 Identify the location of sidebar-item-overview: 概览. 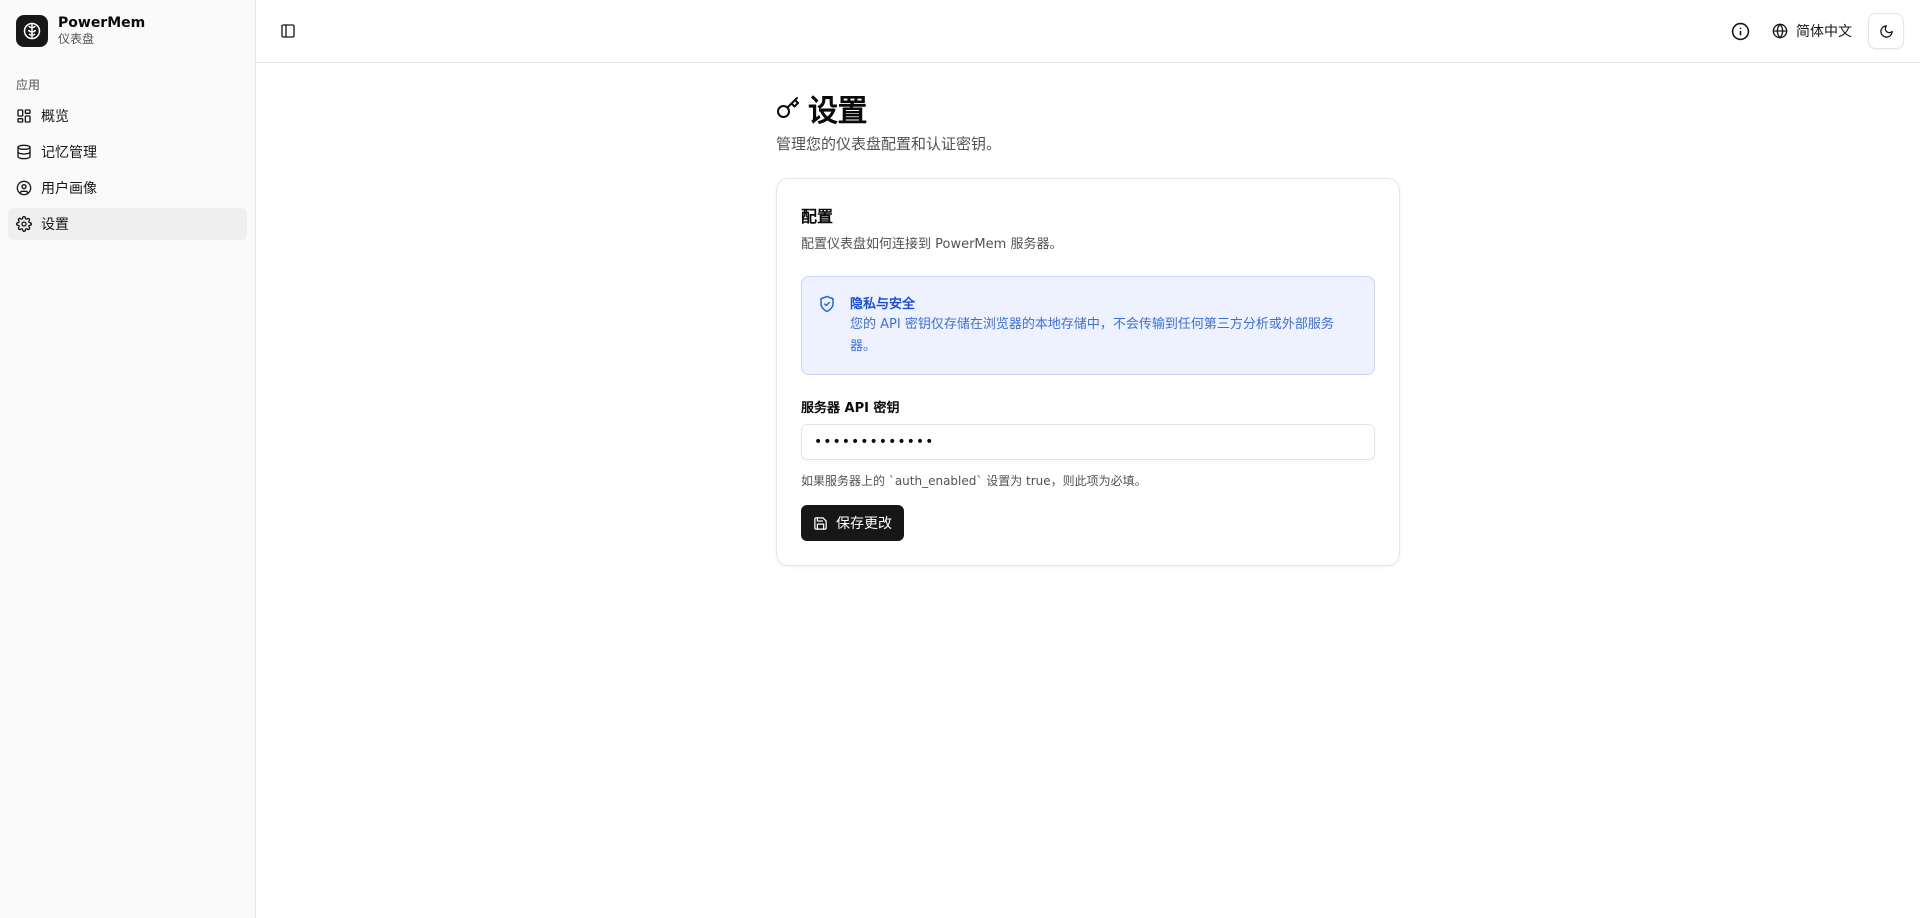
(127, 116).